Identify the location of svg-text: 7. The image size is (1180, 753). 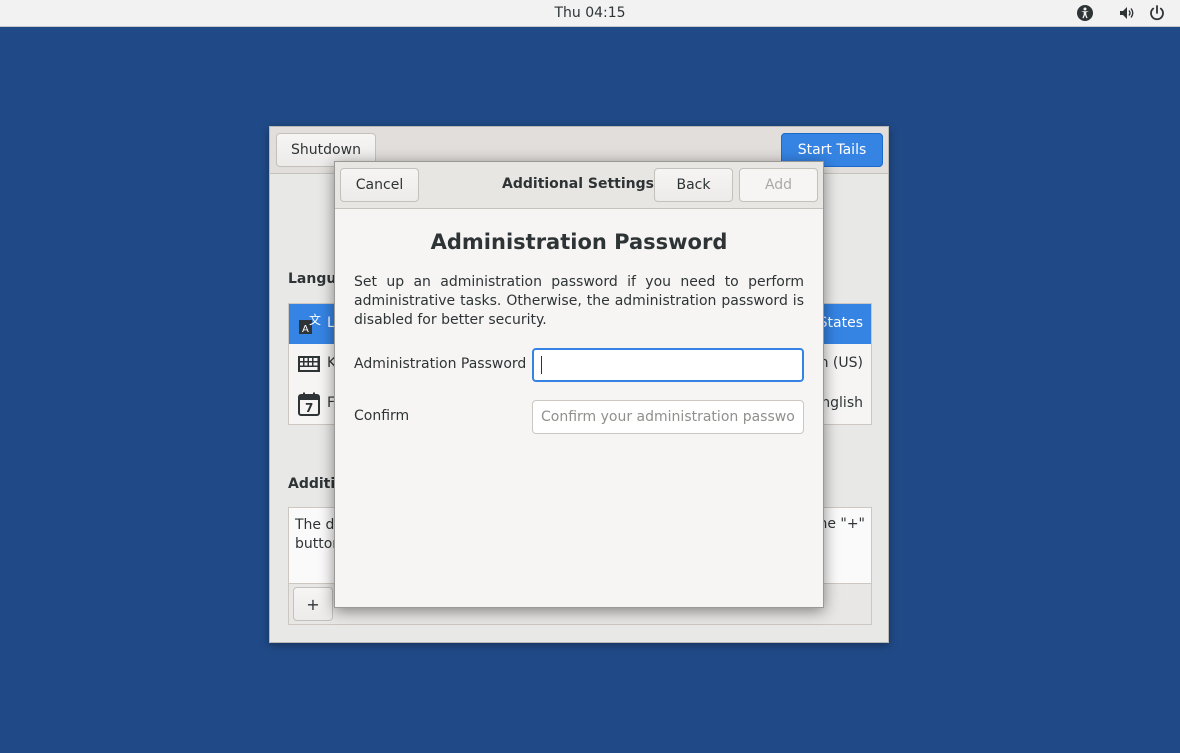
(309, 408).